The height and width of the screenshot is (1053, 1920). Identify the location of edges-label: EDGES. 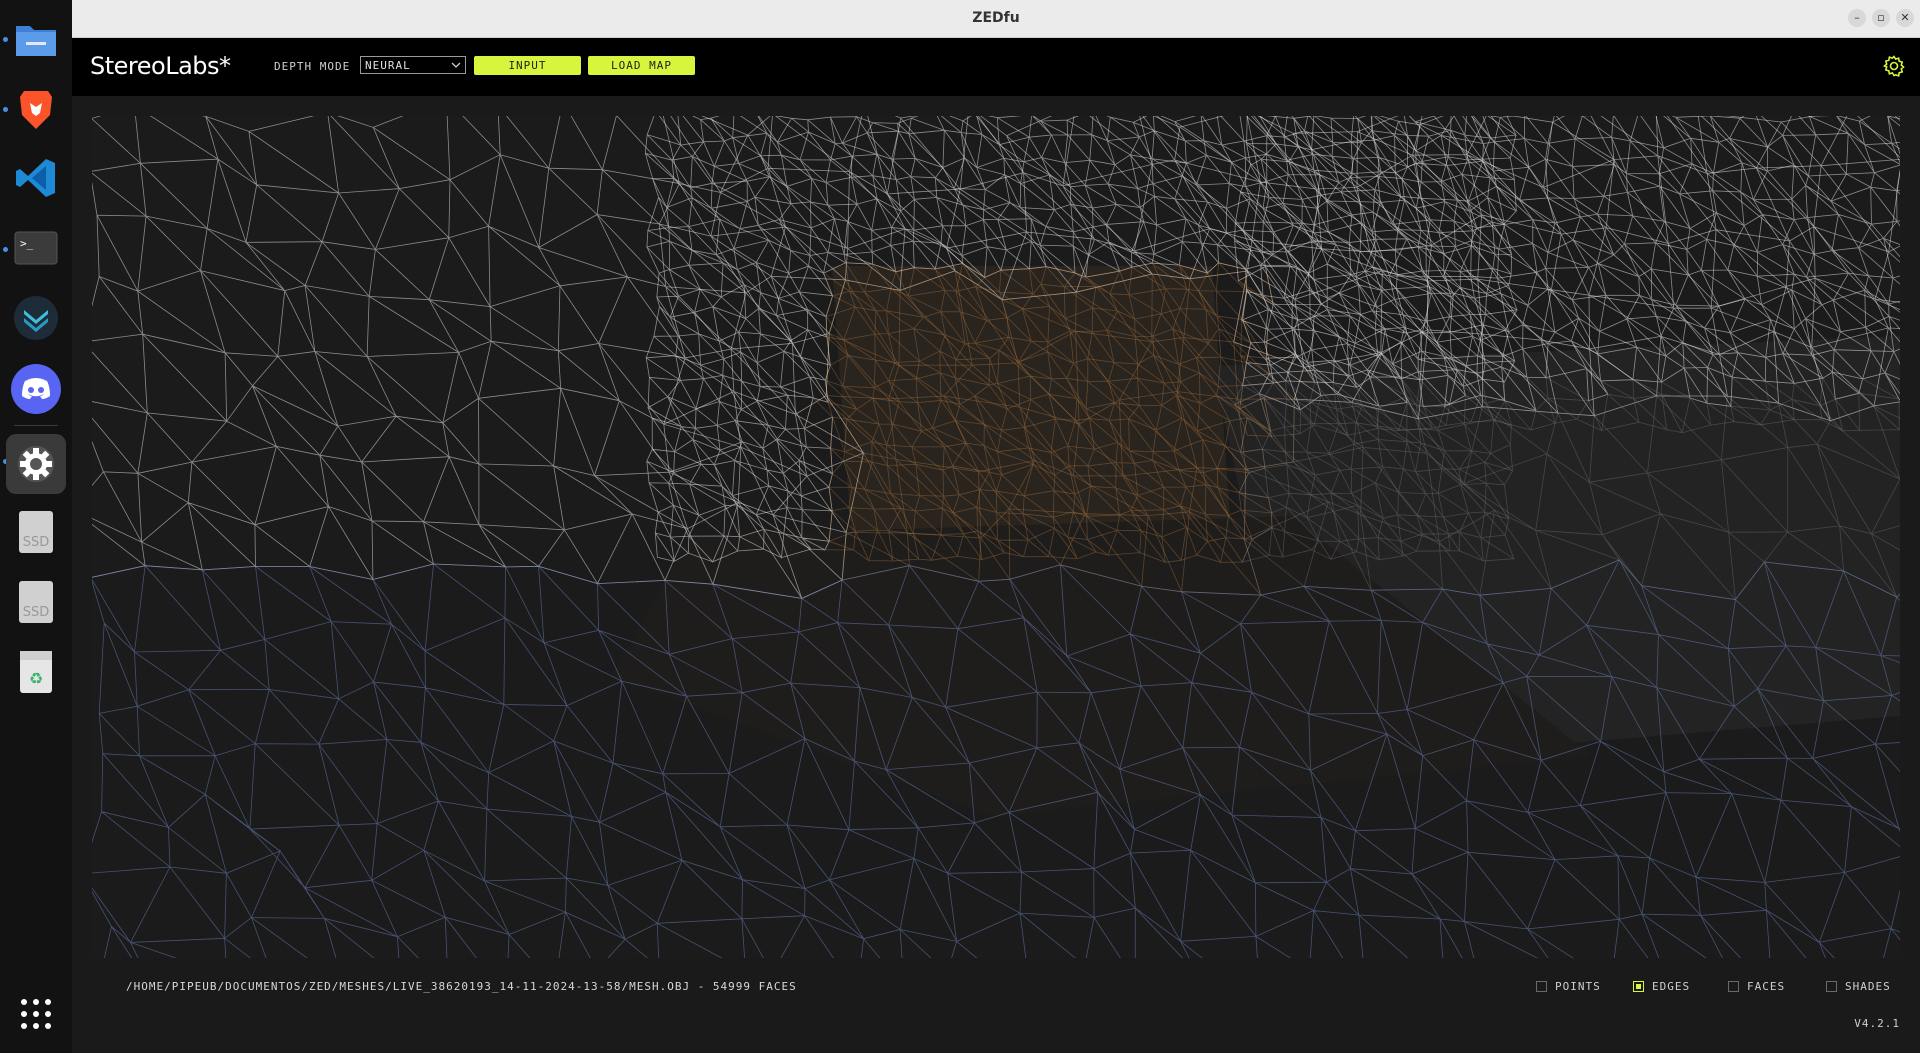
(1671, 986).